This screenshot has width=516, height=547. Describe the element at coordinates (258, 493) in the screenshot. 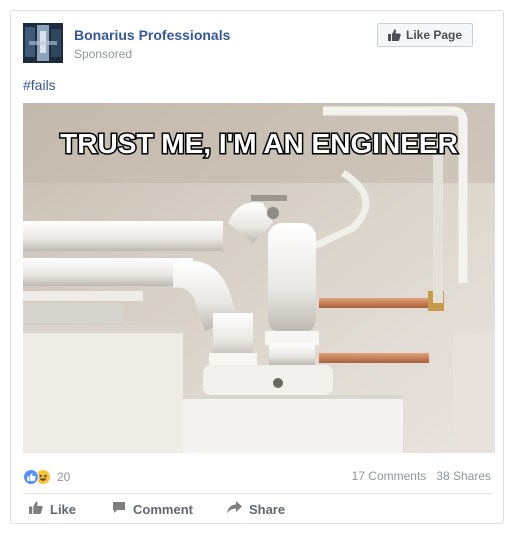

I see `actions-divider` at that location.